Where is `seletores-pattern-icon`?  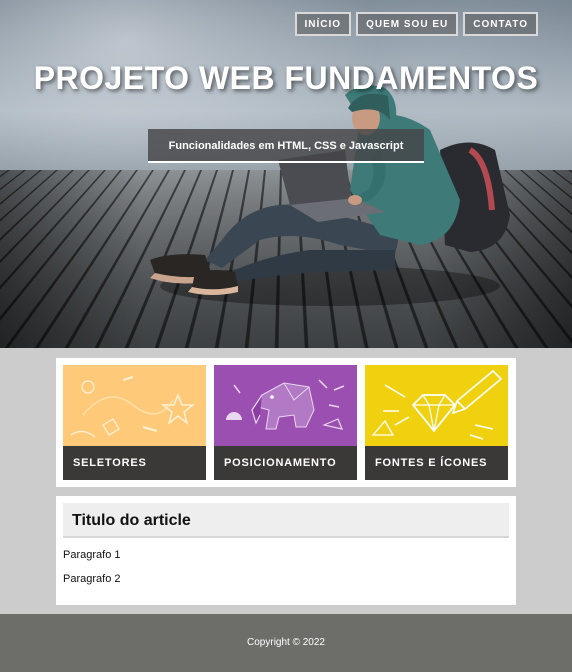 seletores-pattern-icon is located at coordinates (134, 405).